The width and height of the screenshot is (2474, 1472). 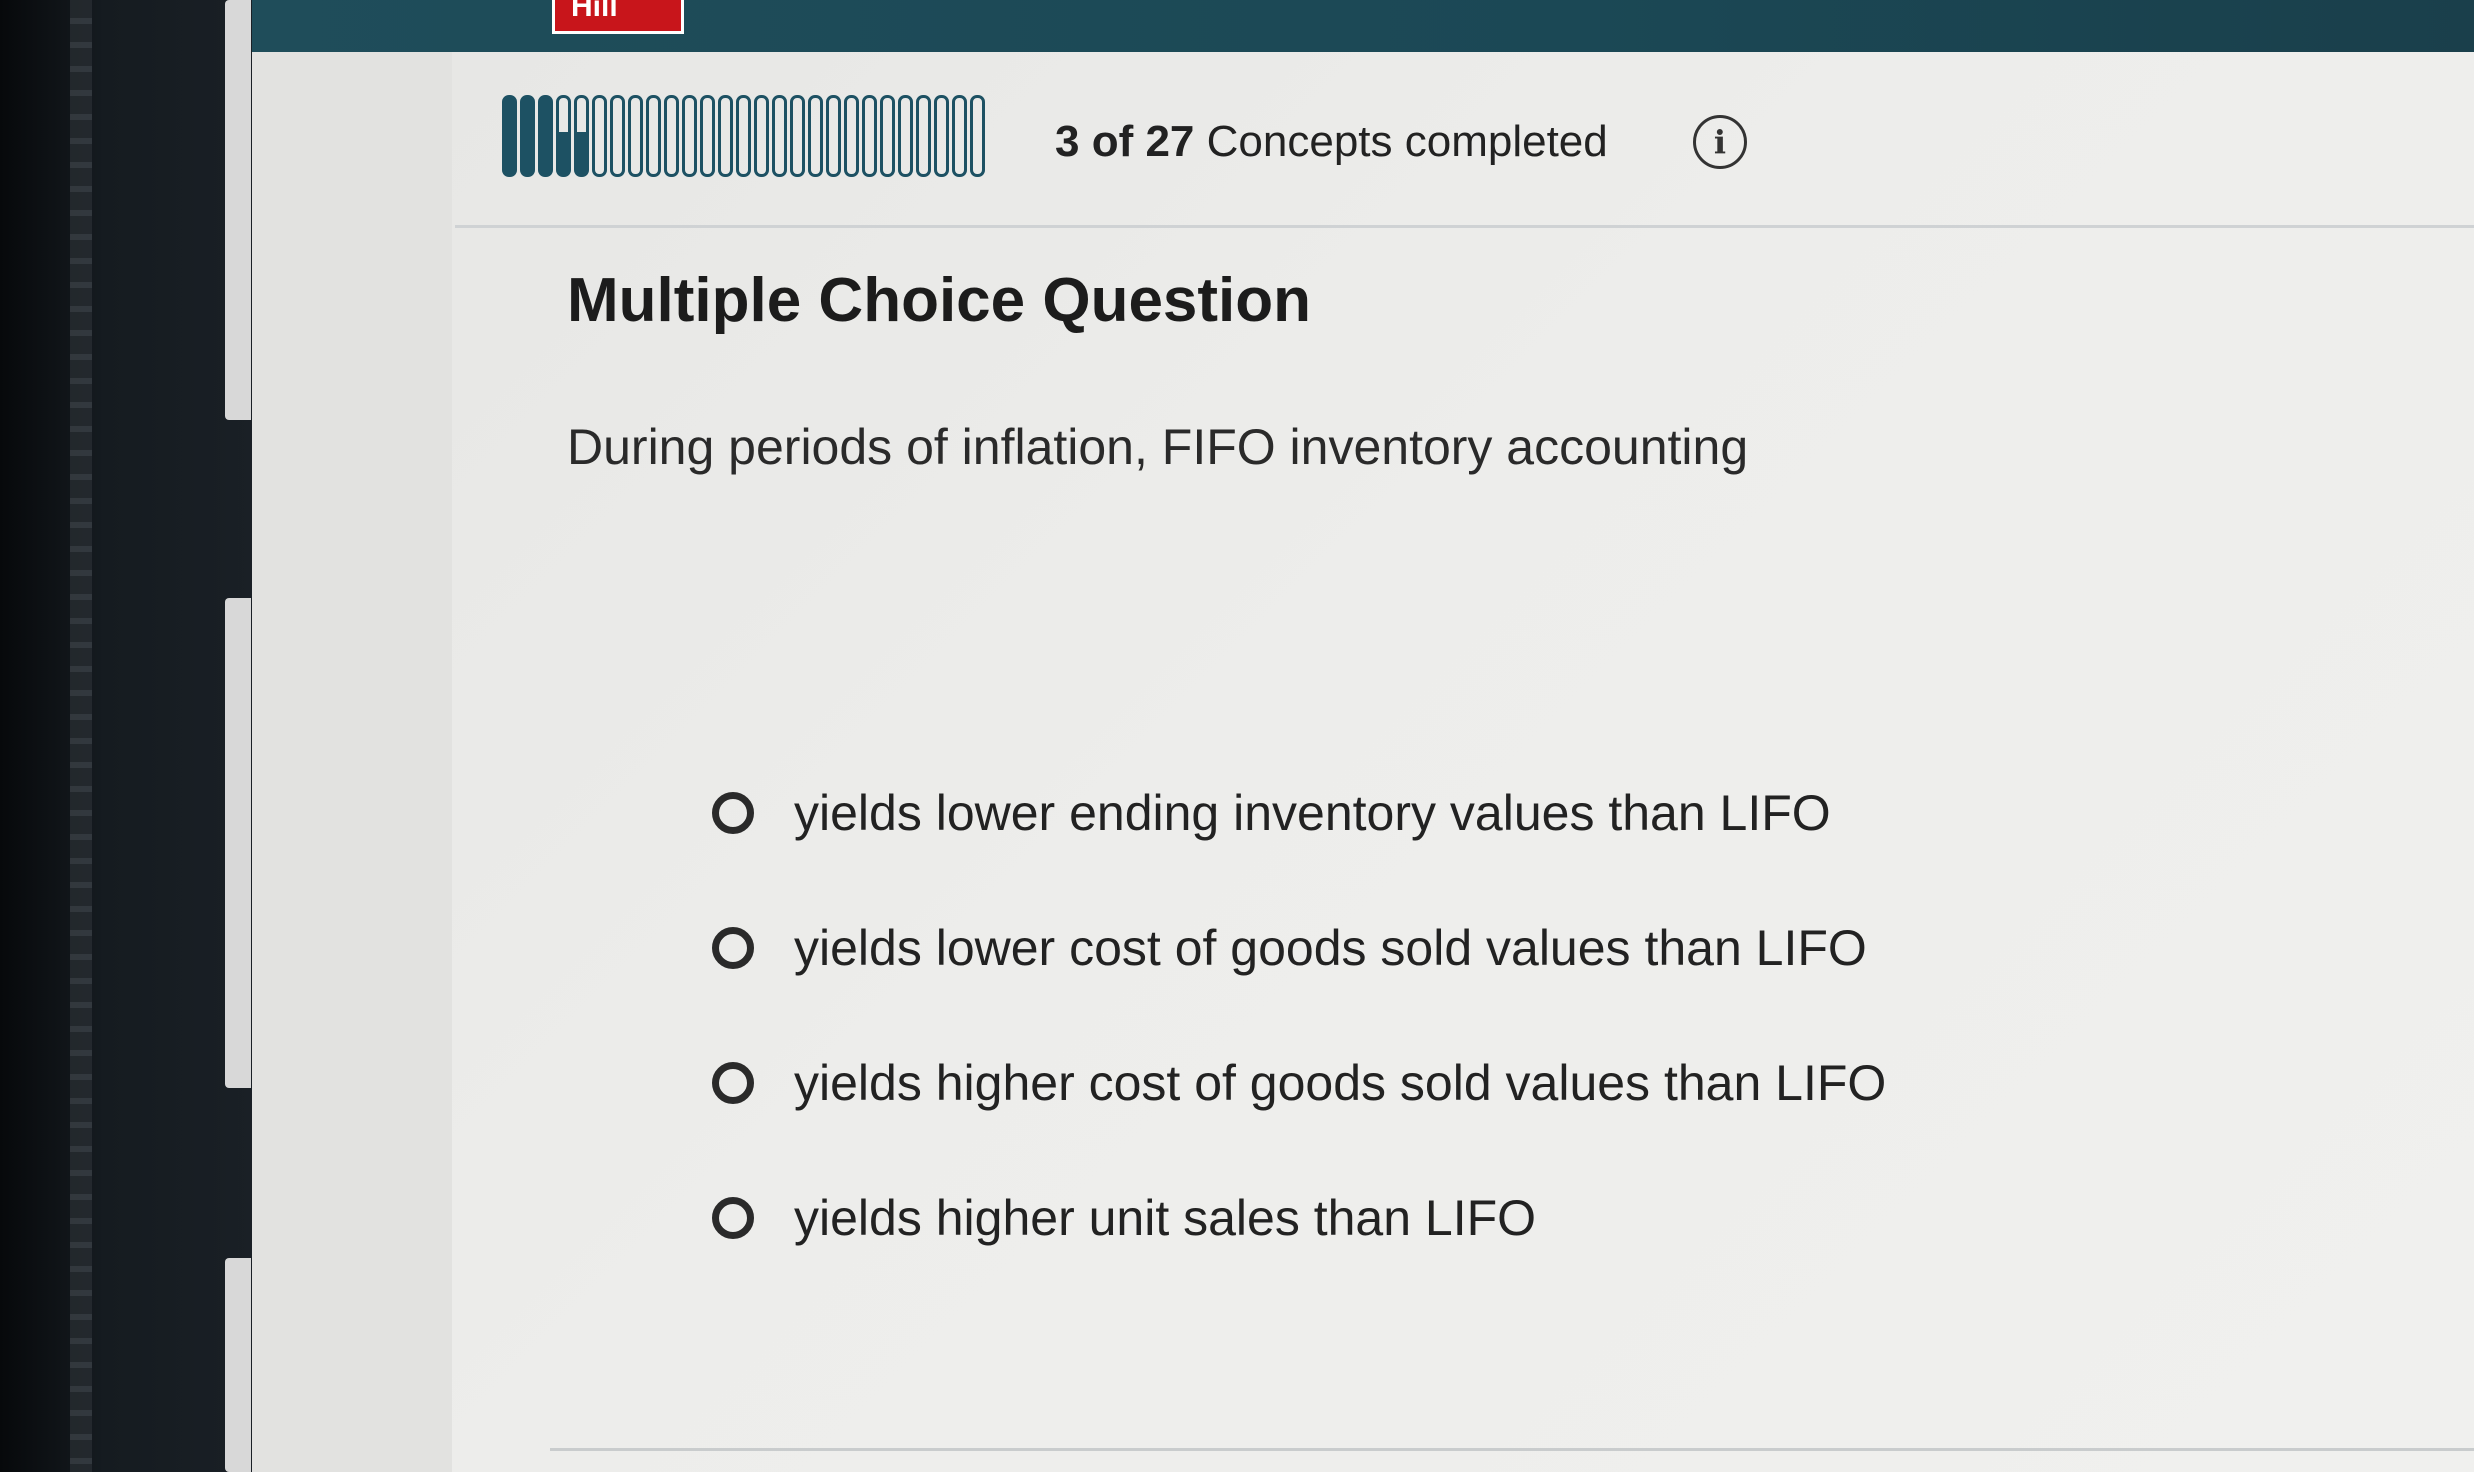 I want to click on progress-status: 3 of 27 Concepts completed, so click(x=1331, y=142).